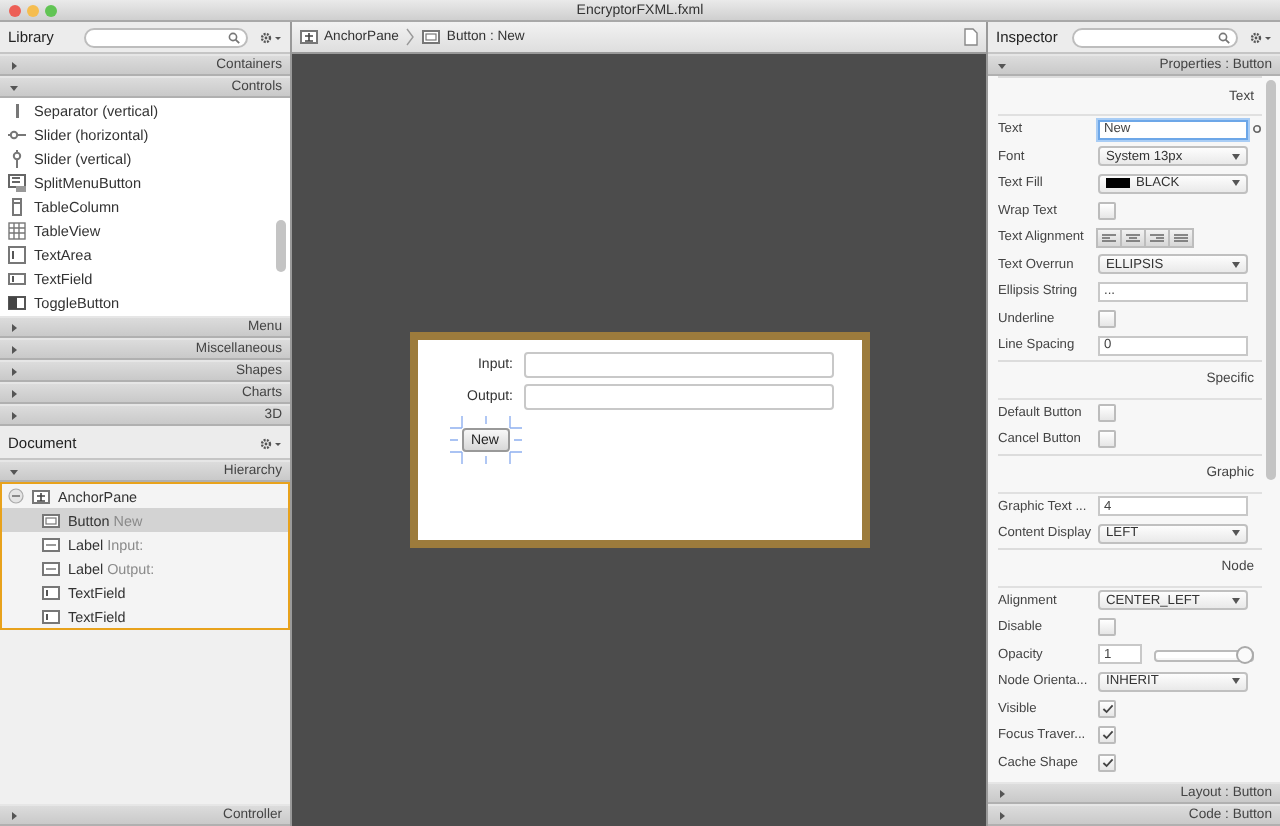 Image resolution: width=1280 pixels, height=826 pixels. Describe the element at coordinates (17, 254) in the screenshot. I see `text-area-icon` at that location.